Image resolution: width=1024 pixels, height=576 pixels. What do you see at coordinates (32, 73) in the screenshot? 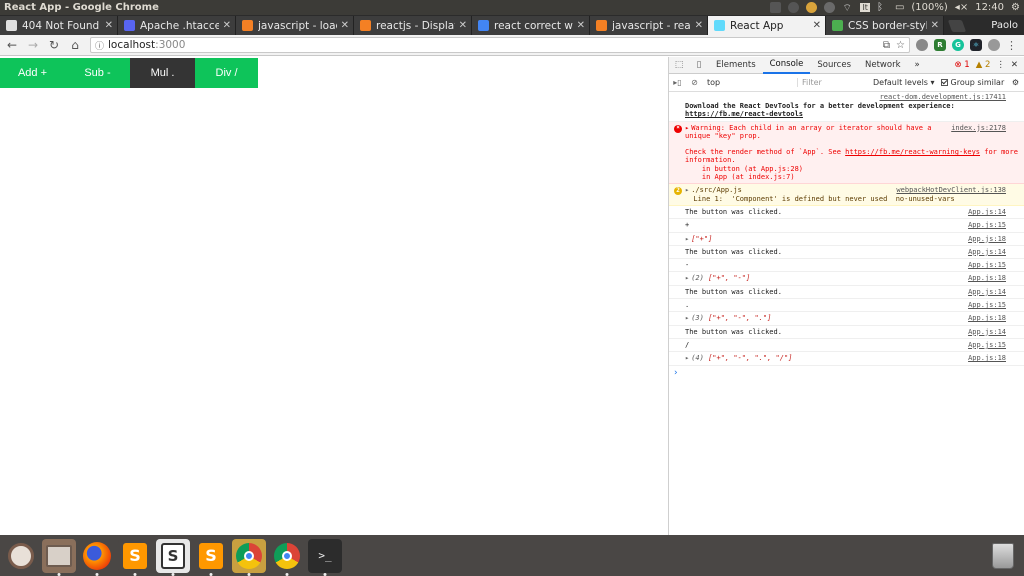
I see `add-button: Add +` at bounding box center [32, 73].